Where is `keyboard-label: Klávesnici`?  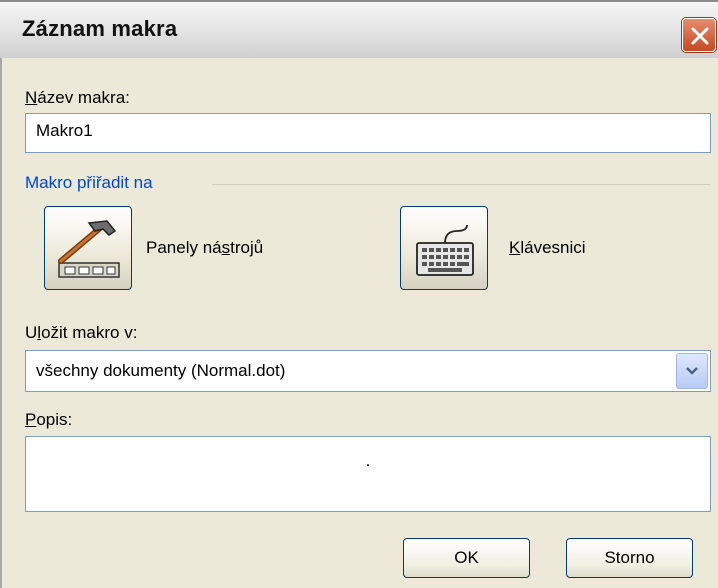 keyboard-label: Klávesnici is located at coordinates (547, 248).